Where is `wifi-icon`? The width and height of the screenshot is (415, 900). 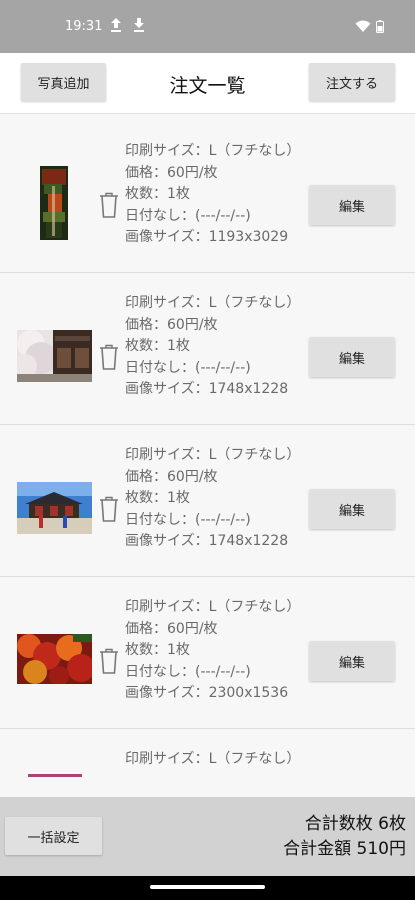
wifi-icon is located at coordinates (363, 26).